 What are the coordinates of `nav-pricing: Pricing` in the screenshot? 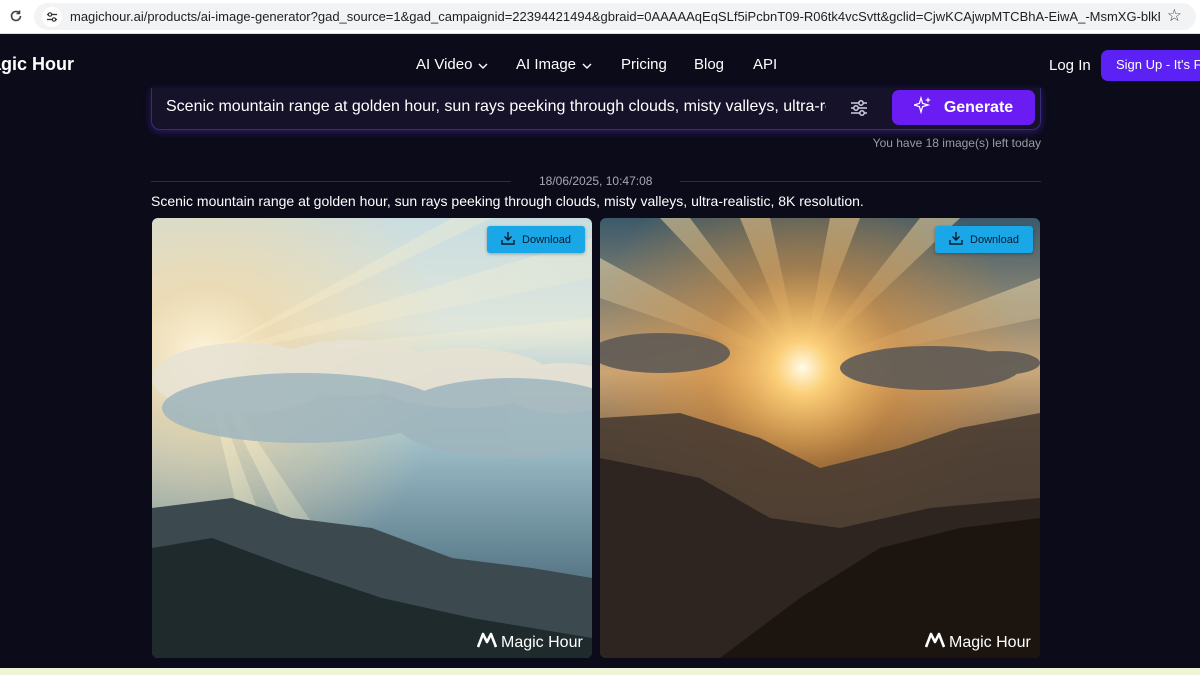 It's located at (644, 64).